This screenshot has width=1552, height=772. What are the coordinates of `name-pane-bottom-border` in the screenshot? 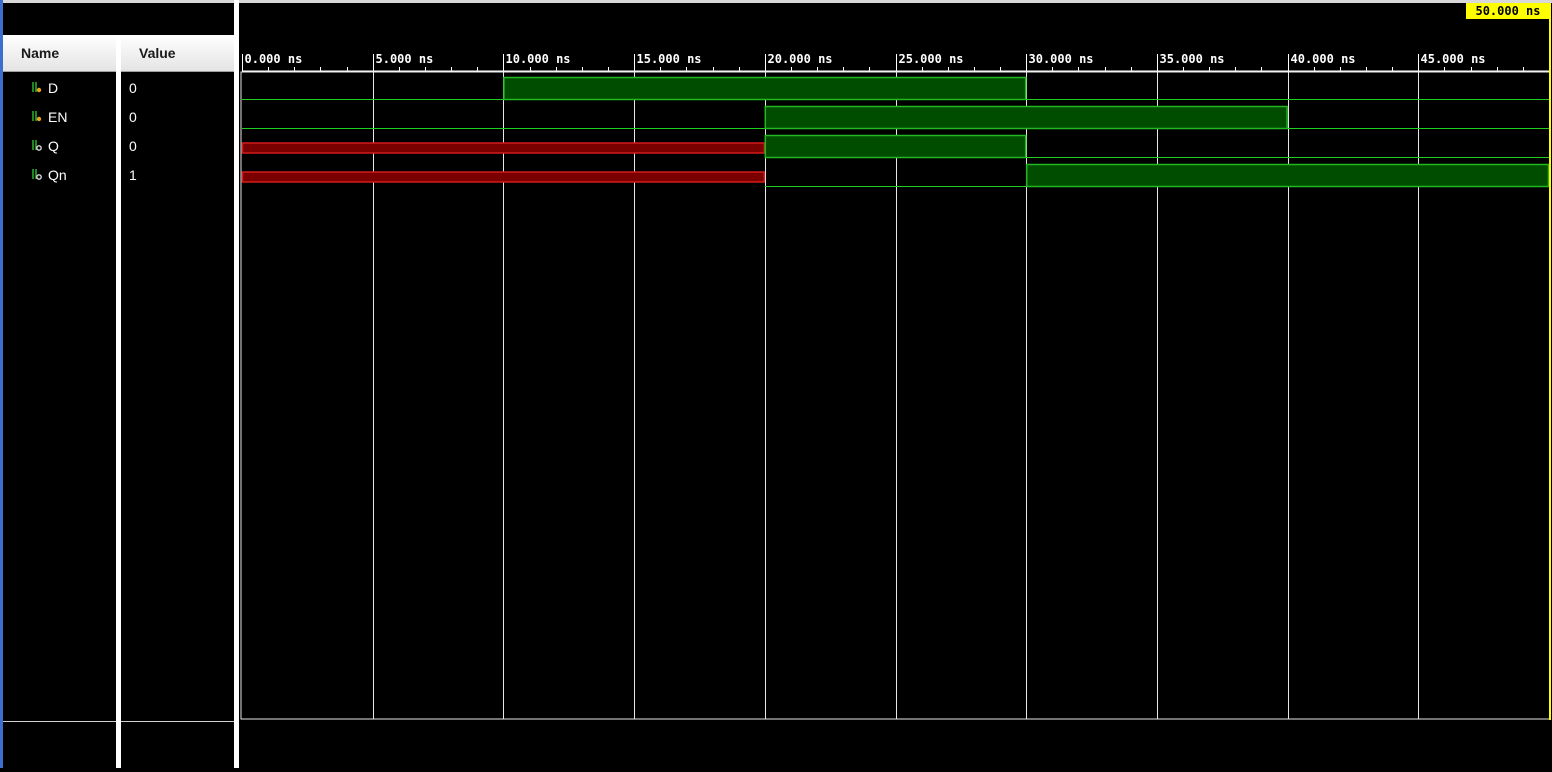 It's located at (59, 721).